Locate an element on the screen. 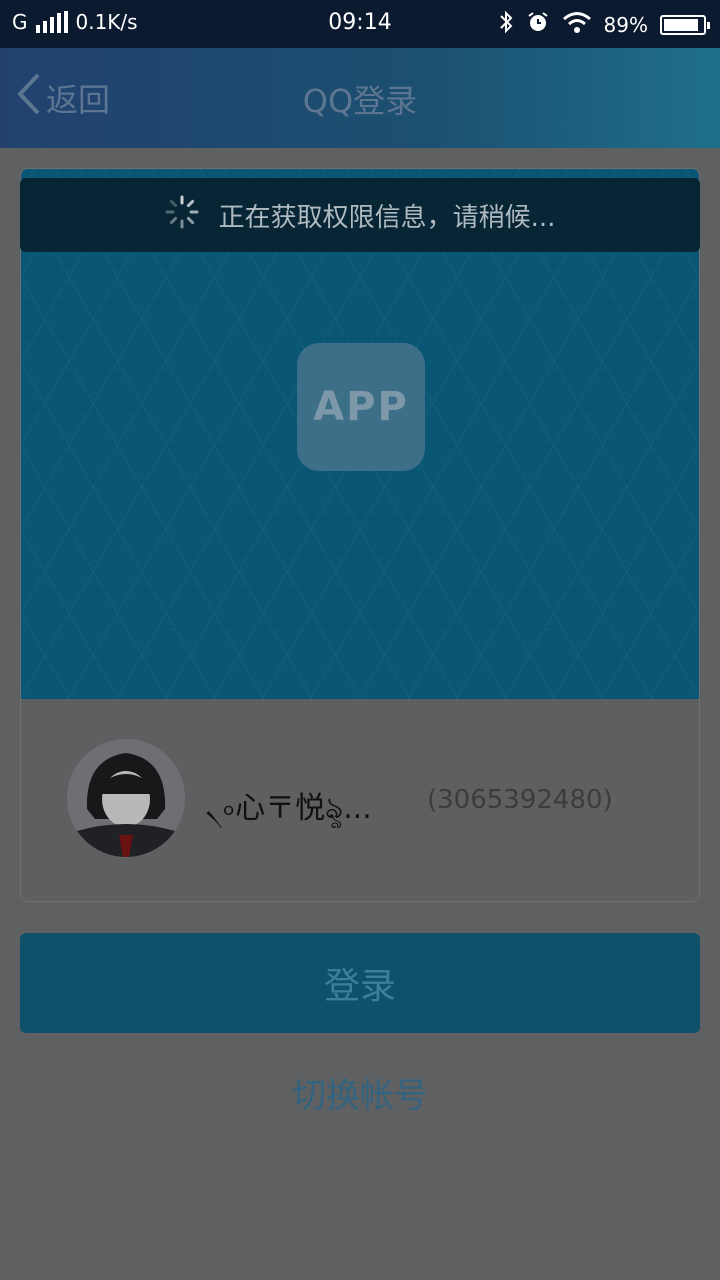 This screenshot has height=1280, width=720. battery-icon is located at coordinates (685, 24).